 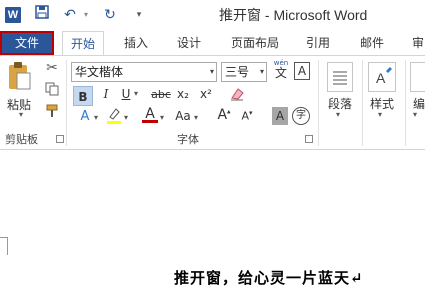 I want to click on font-group-label: 字体, so click(x=188, y=139).